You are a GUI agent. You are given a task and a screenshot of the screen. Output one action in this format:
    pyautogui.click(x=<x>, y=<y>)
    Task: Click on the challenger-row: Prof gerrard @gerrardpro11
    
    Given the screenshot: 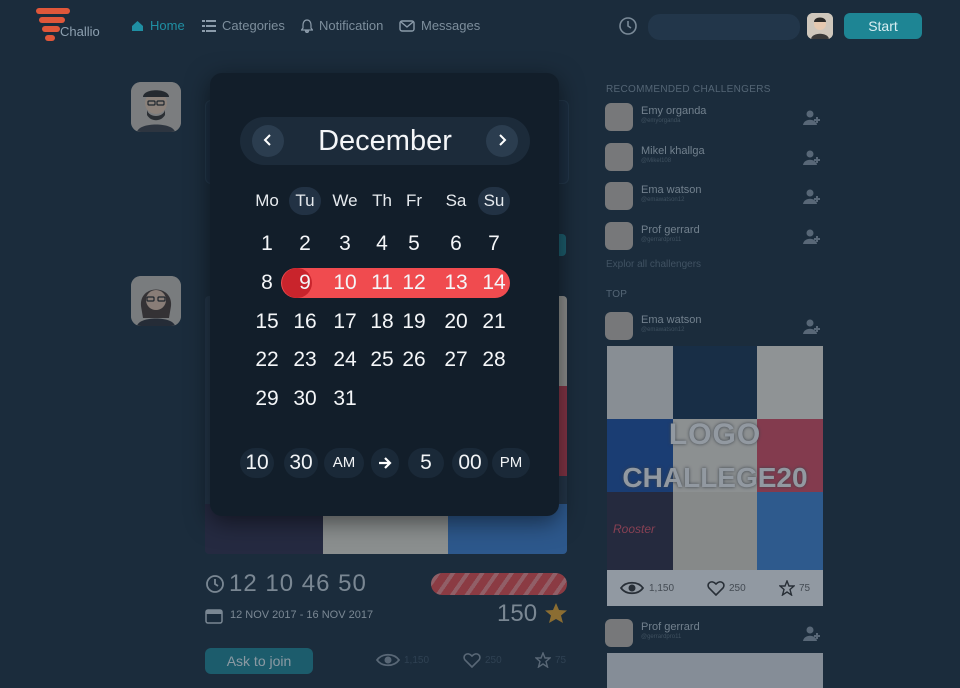 What is the action you would take?
    pyautogui.click(x=715, y=238)
    